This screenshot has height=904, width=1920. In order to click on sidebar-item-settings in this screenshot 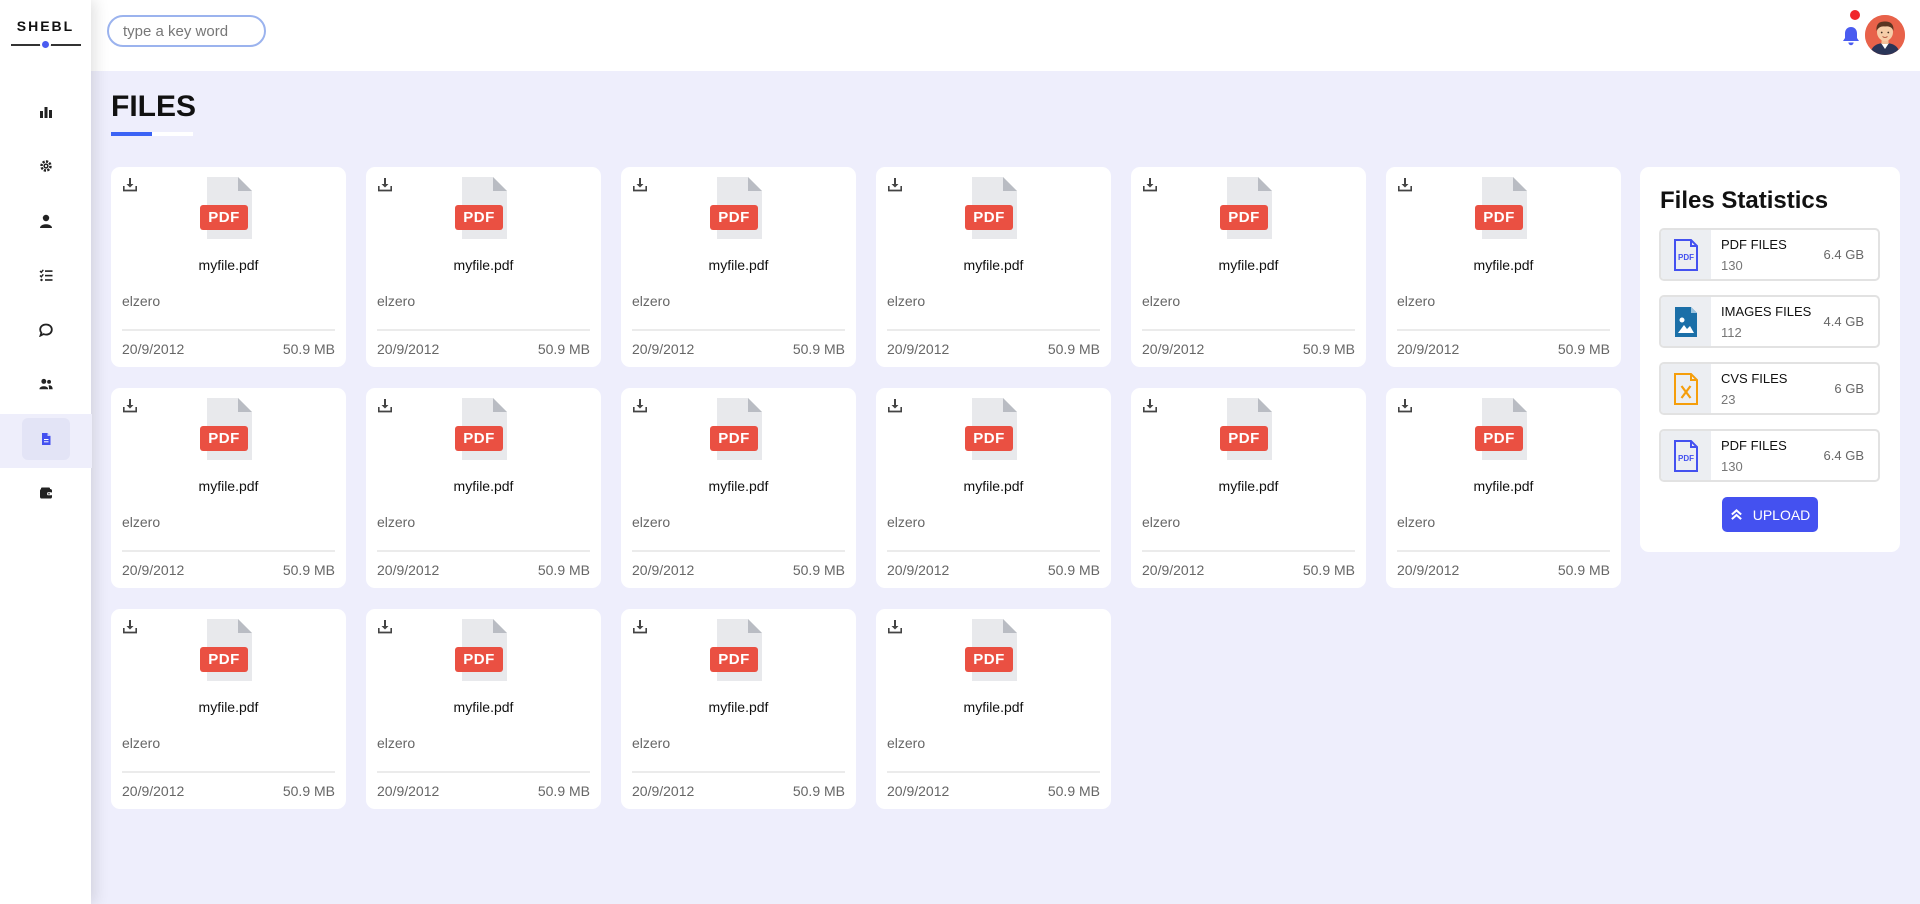, I will do `click(45, 166)`.